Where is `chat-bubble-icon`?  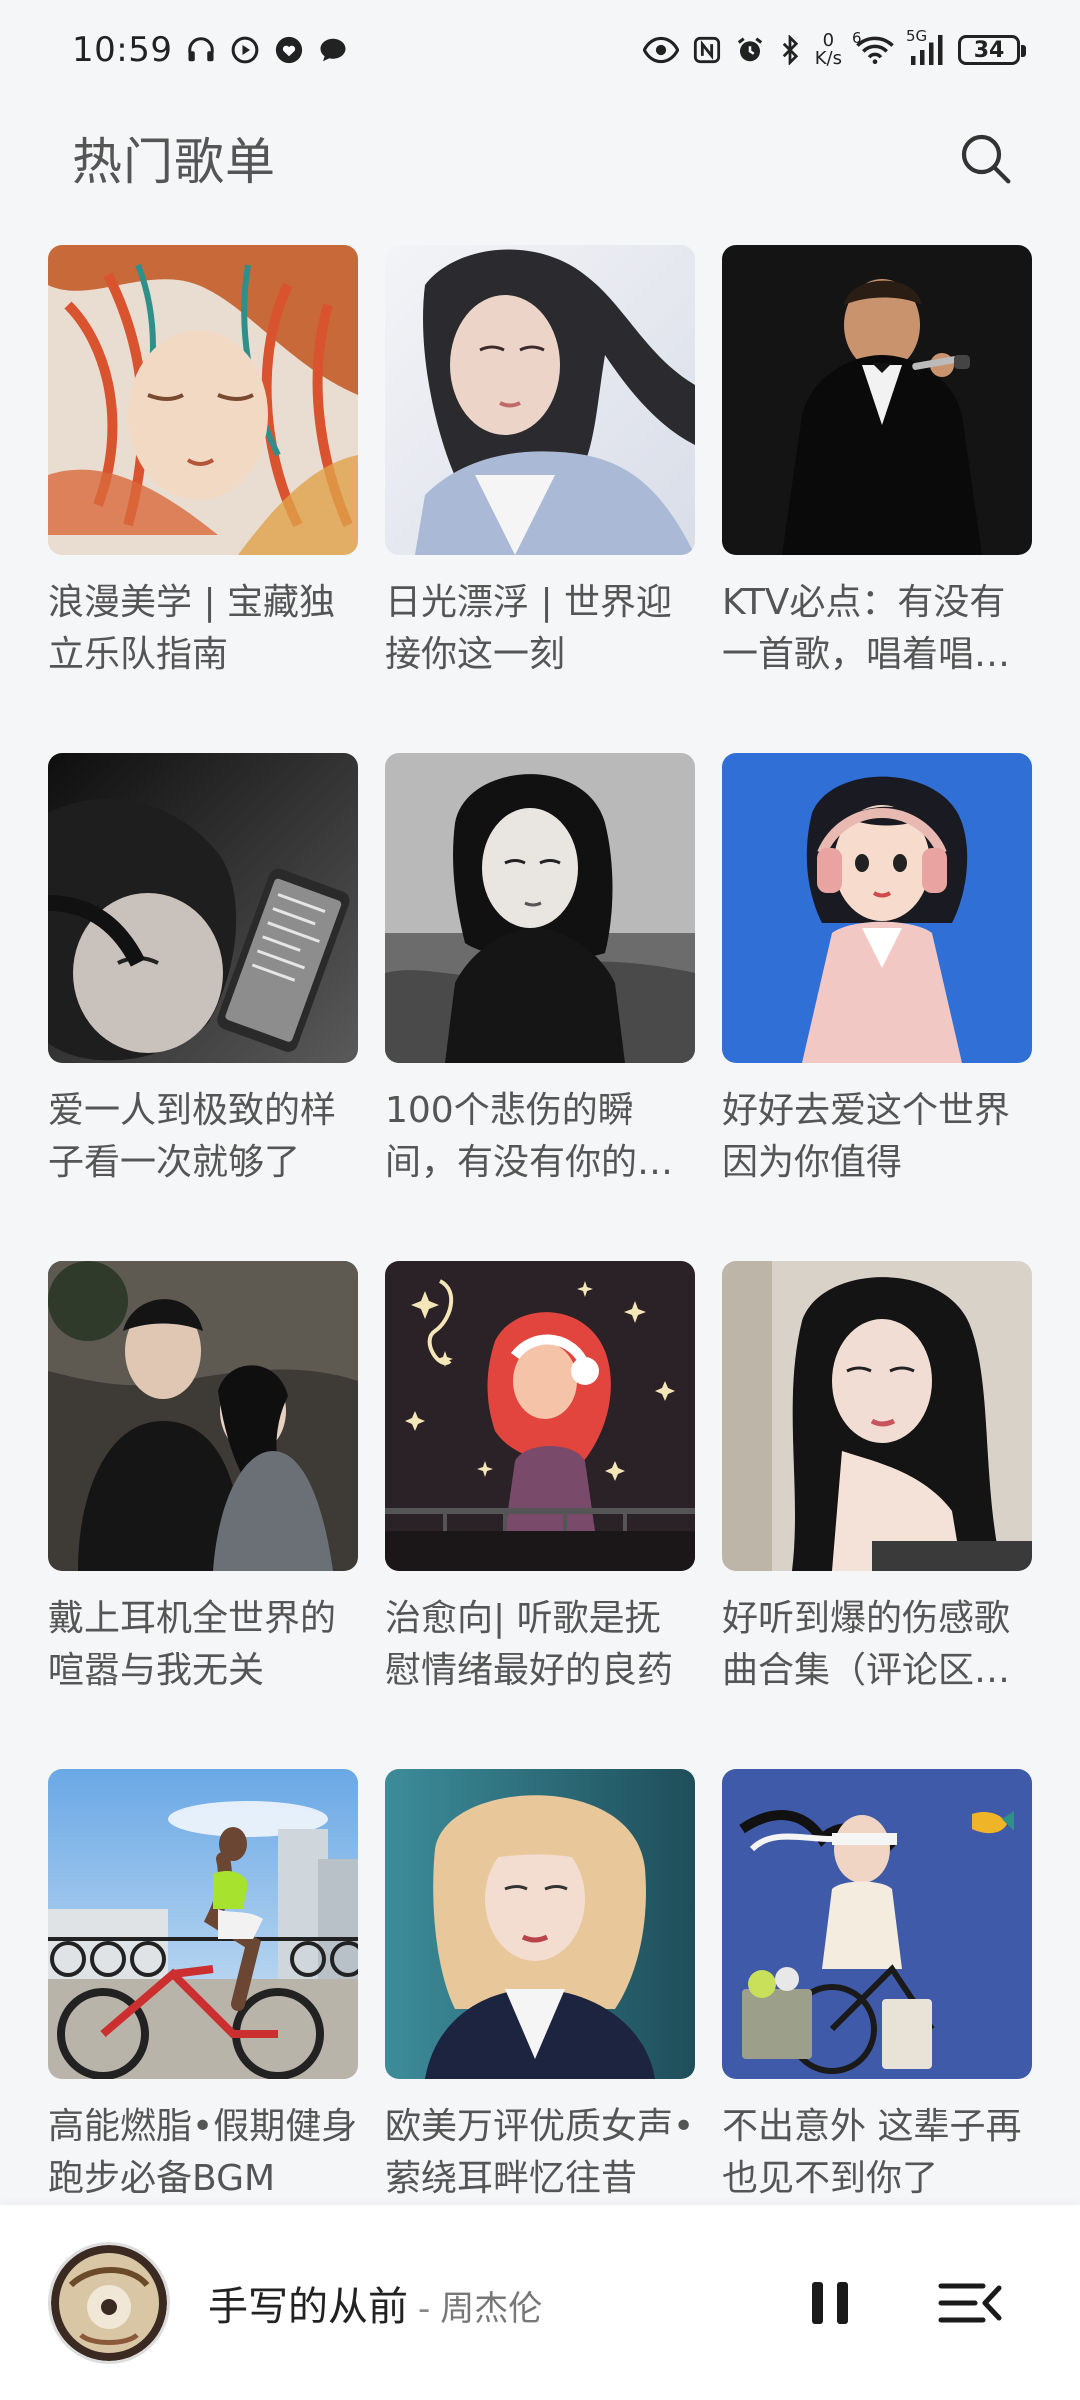
chat-bubble-icon is located at coordinates (333, 50).